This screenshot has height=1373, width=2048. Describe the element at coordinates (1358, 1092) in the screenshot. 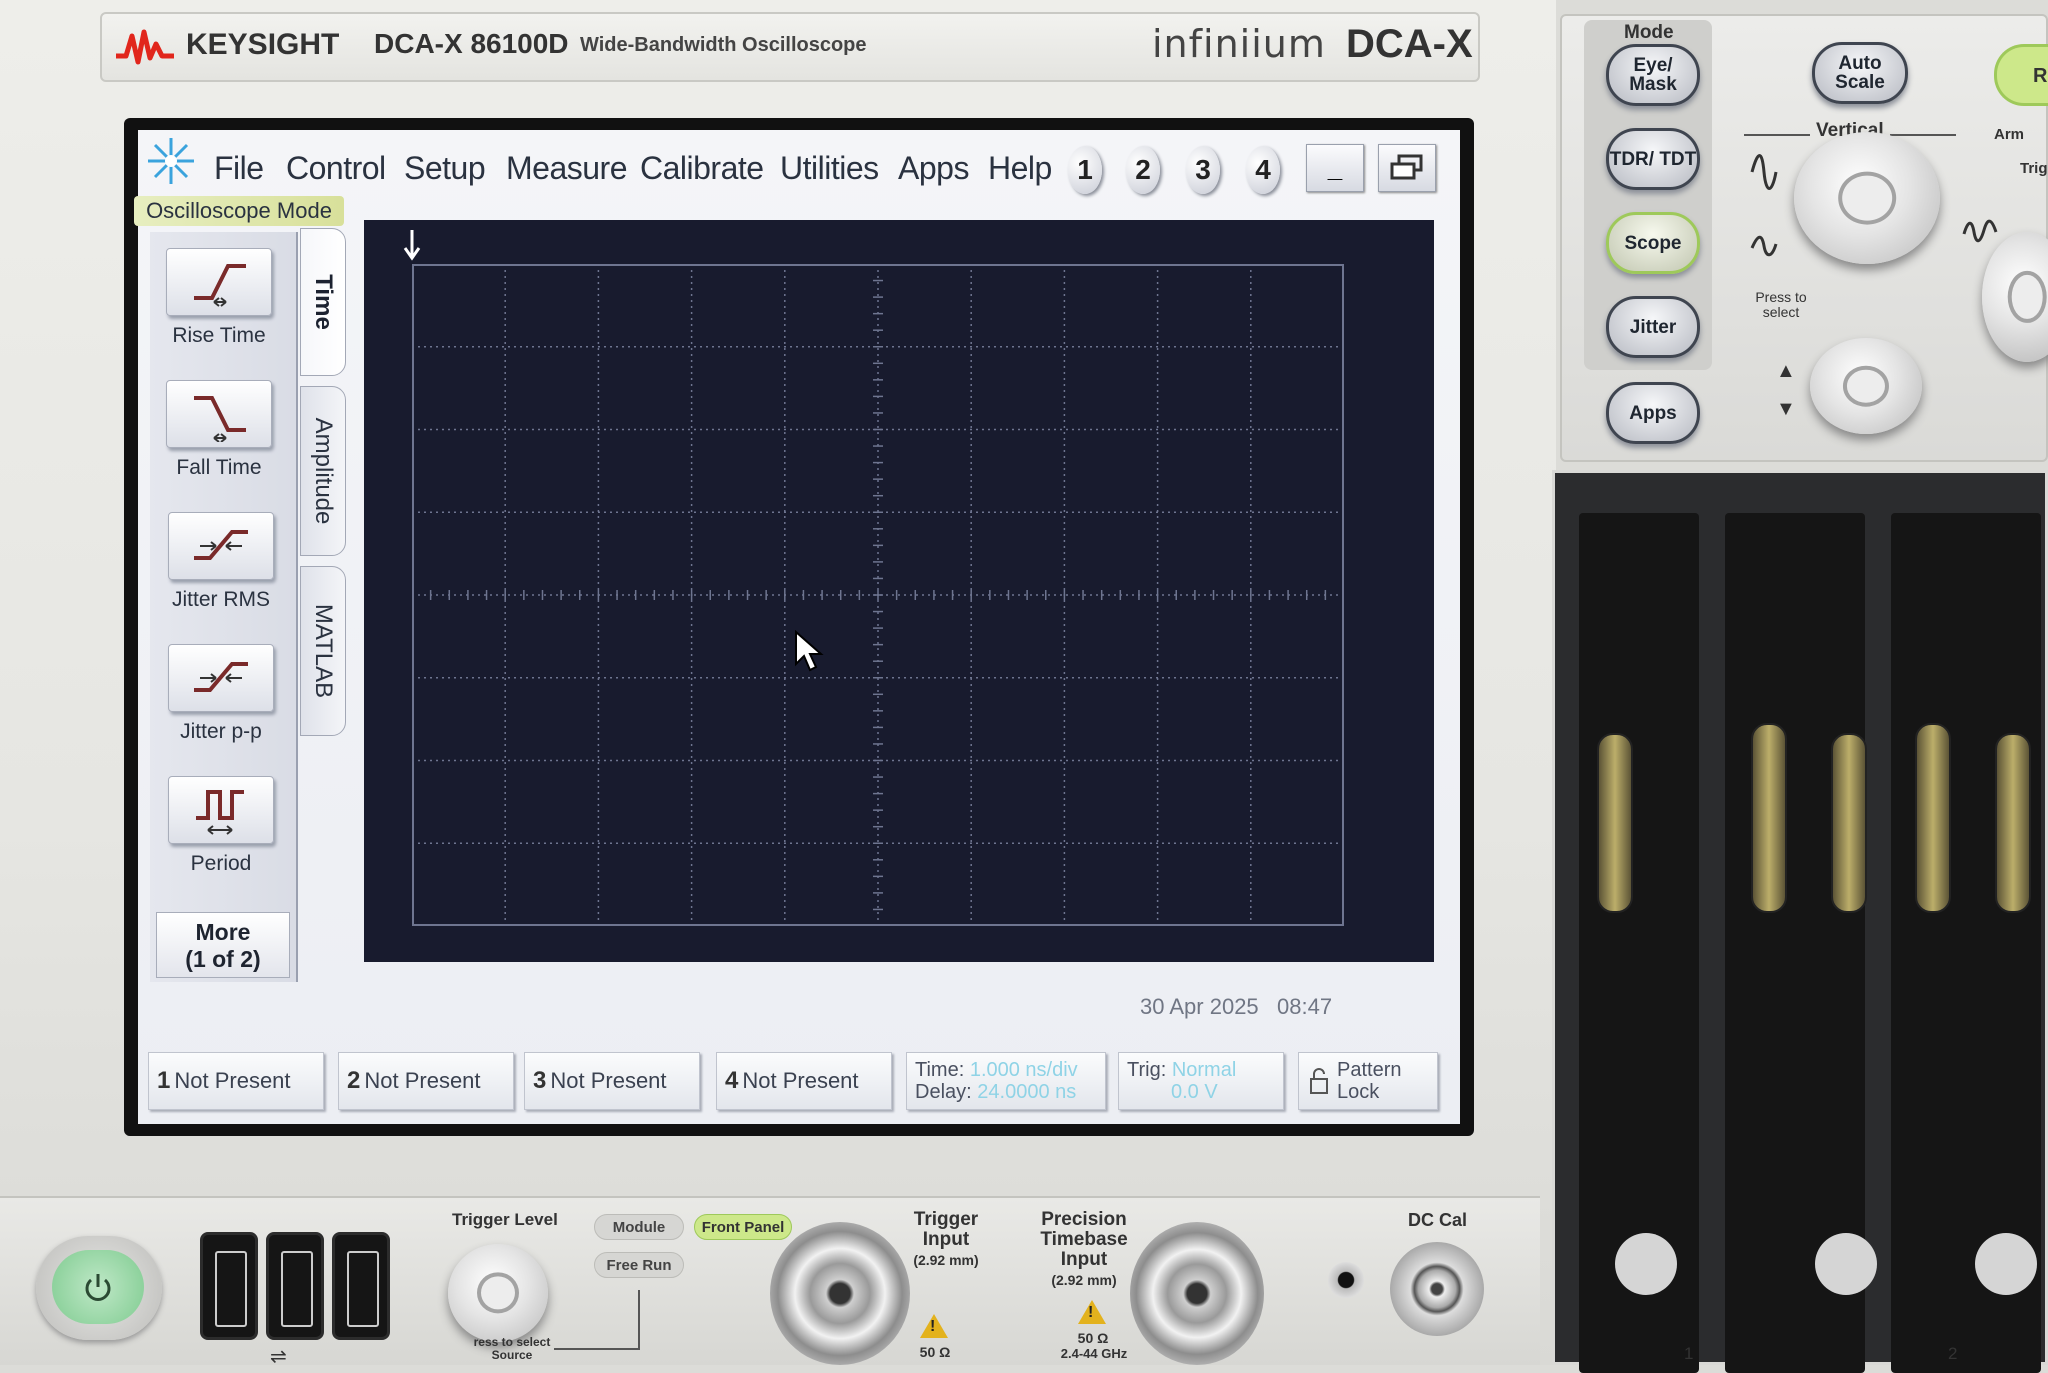

I see `lock-label: Lock` at that location.